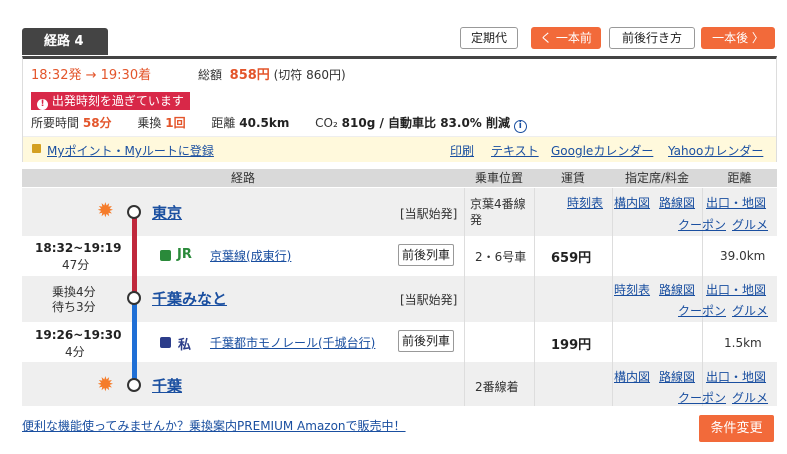 This screenshot has height=454, width=787. I want to click on departure-arrival-time: 18:32発 → 19:30着, so click(91, 75).